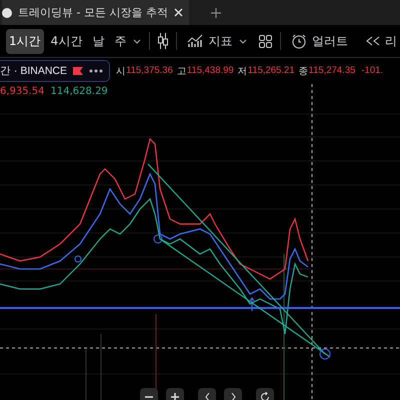 Image resolution: width=400 pixels, height=400 pixels. I want to click on ohlc-value: 115,265.21, so click(271, 71).